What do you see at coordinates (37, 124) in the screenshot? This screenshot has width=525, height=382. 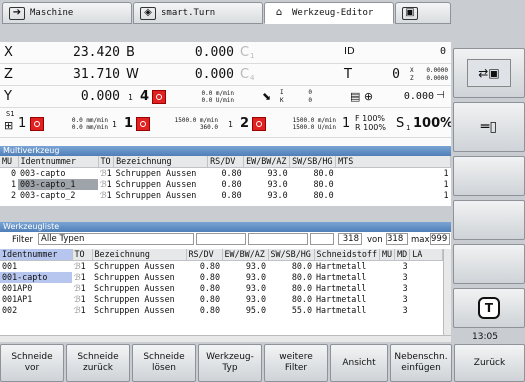 I see `s1-stop-icon` at bounding box center [37, 124].